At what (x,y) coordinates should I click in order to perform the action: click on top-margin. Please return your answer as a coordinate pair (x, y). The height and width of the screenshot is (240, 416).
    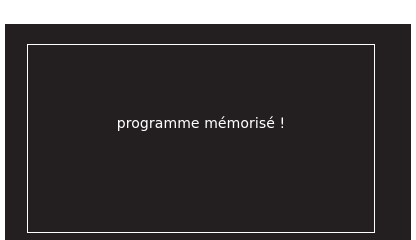
    Looking at the image, I should click on (208, 12).